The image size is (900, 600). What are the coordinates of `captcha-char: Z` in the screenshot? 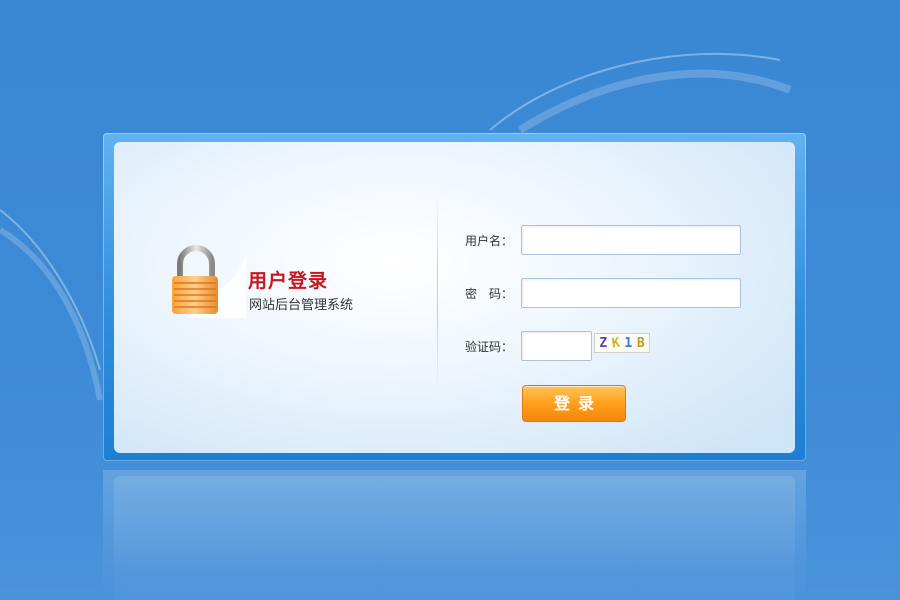 It's located at (603, 343).